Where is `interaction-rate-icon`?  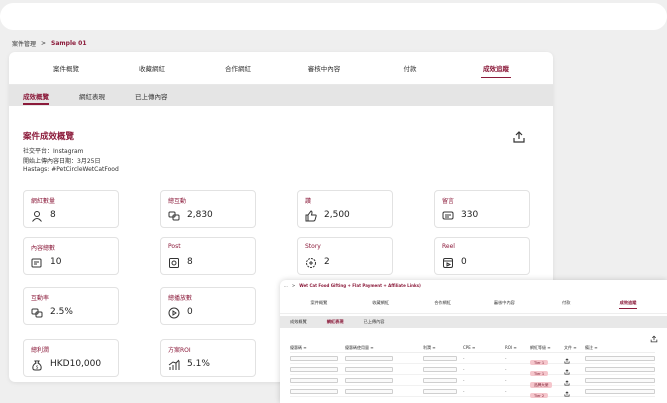
interaction-rate-icon is located at coordinates (37, 313).